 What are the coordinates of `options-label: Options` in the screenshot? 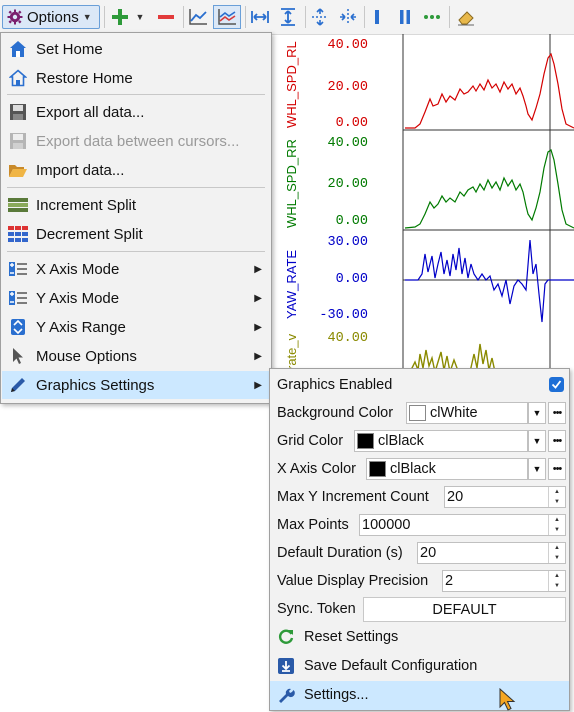 It's located at (53, 17).